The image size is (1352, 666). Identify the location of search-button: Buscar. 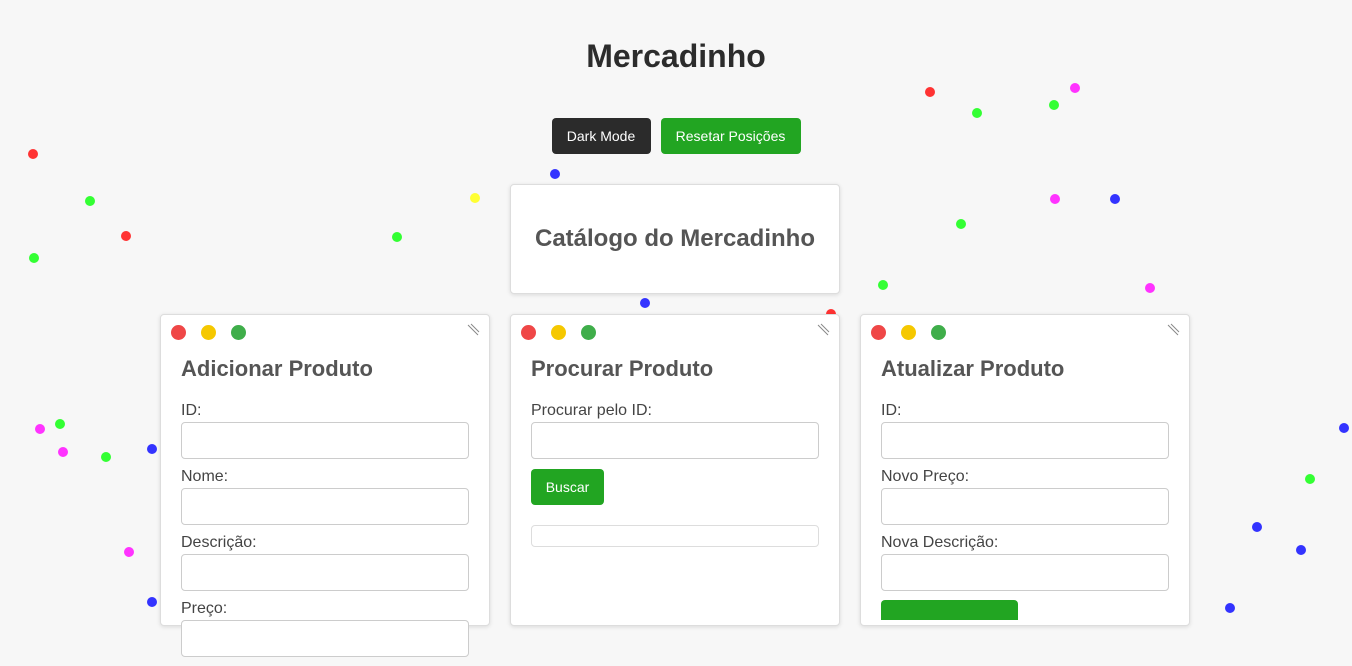
(567, 487).